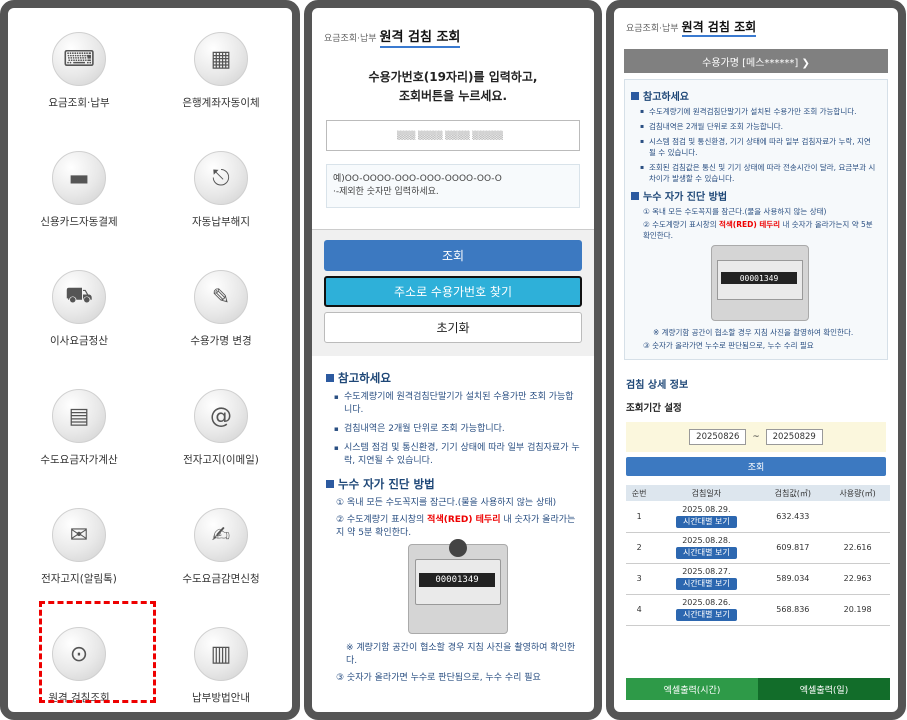  I want to click on instruction-line: 수용가번호(19자리)를 입력하고,, so click(453, 77).